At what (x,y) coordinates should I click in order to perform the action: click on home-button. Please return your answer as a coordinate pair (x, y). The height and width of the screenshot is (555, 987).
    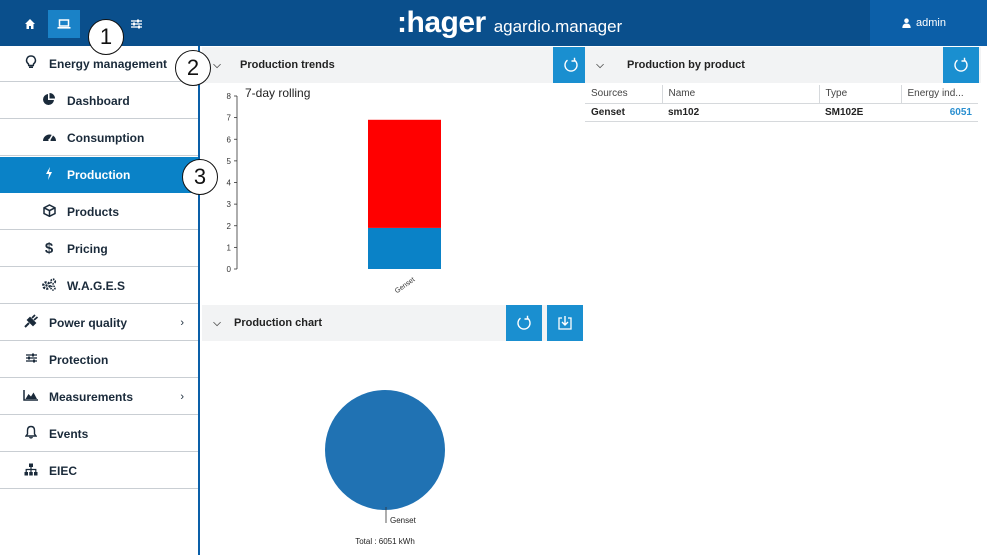
    Looking at the image, I should click on (30, 24).